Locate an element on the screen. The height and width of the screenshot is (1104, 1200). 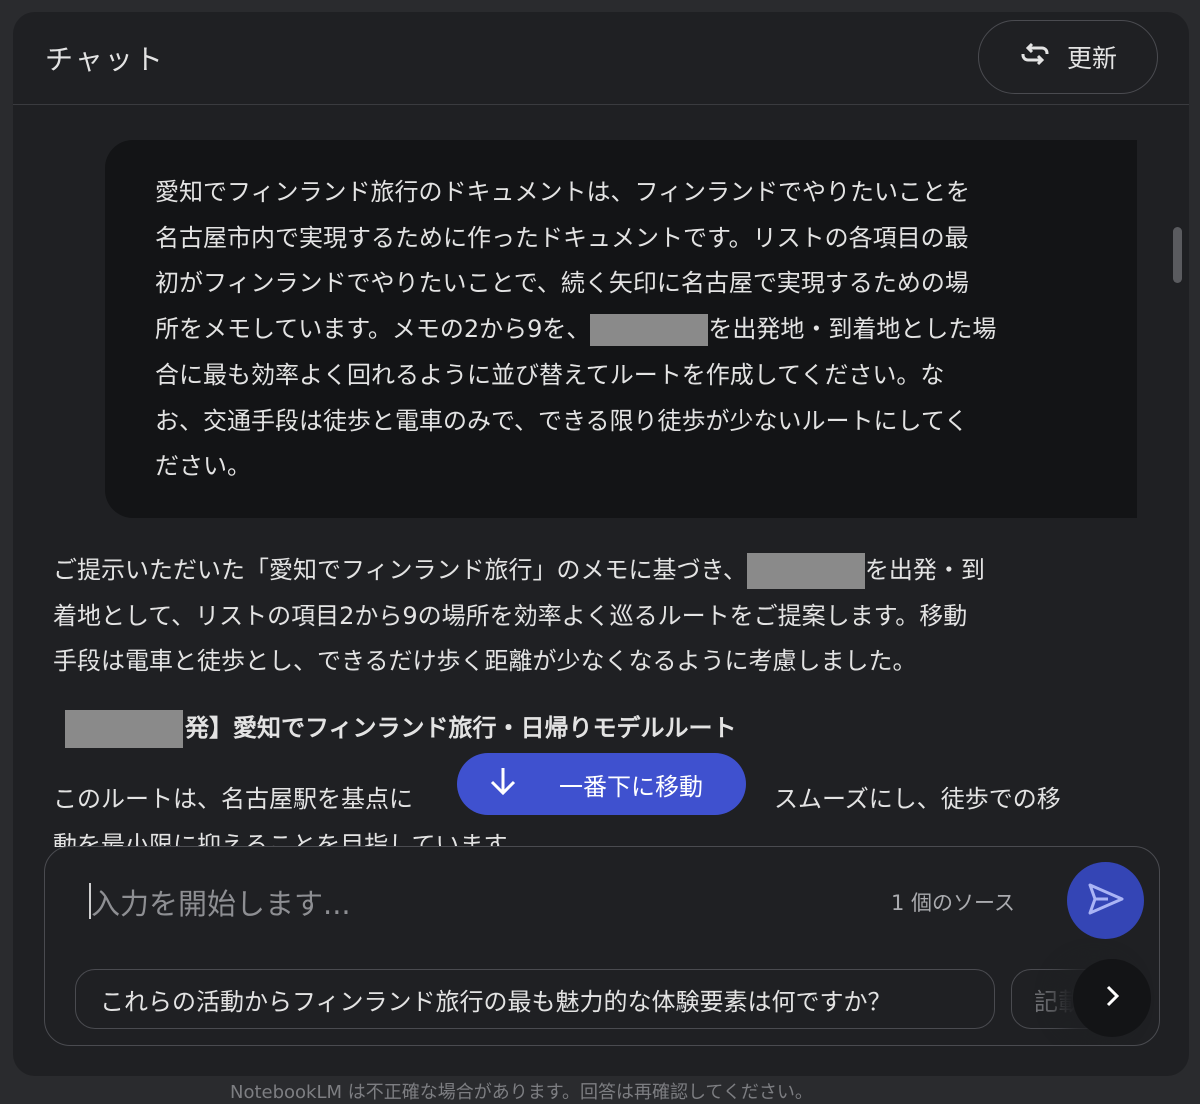
user-message-line: 愛知でフィンランド旅行のドキュメントは、フィンランドでやりたいことを is located at coordinates (563, 192).